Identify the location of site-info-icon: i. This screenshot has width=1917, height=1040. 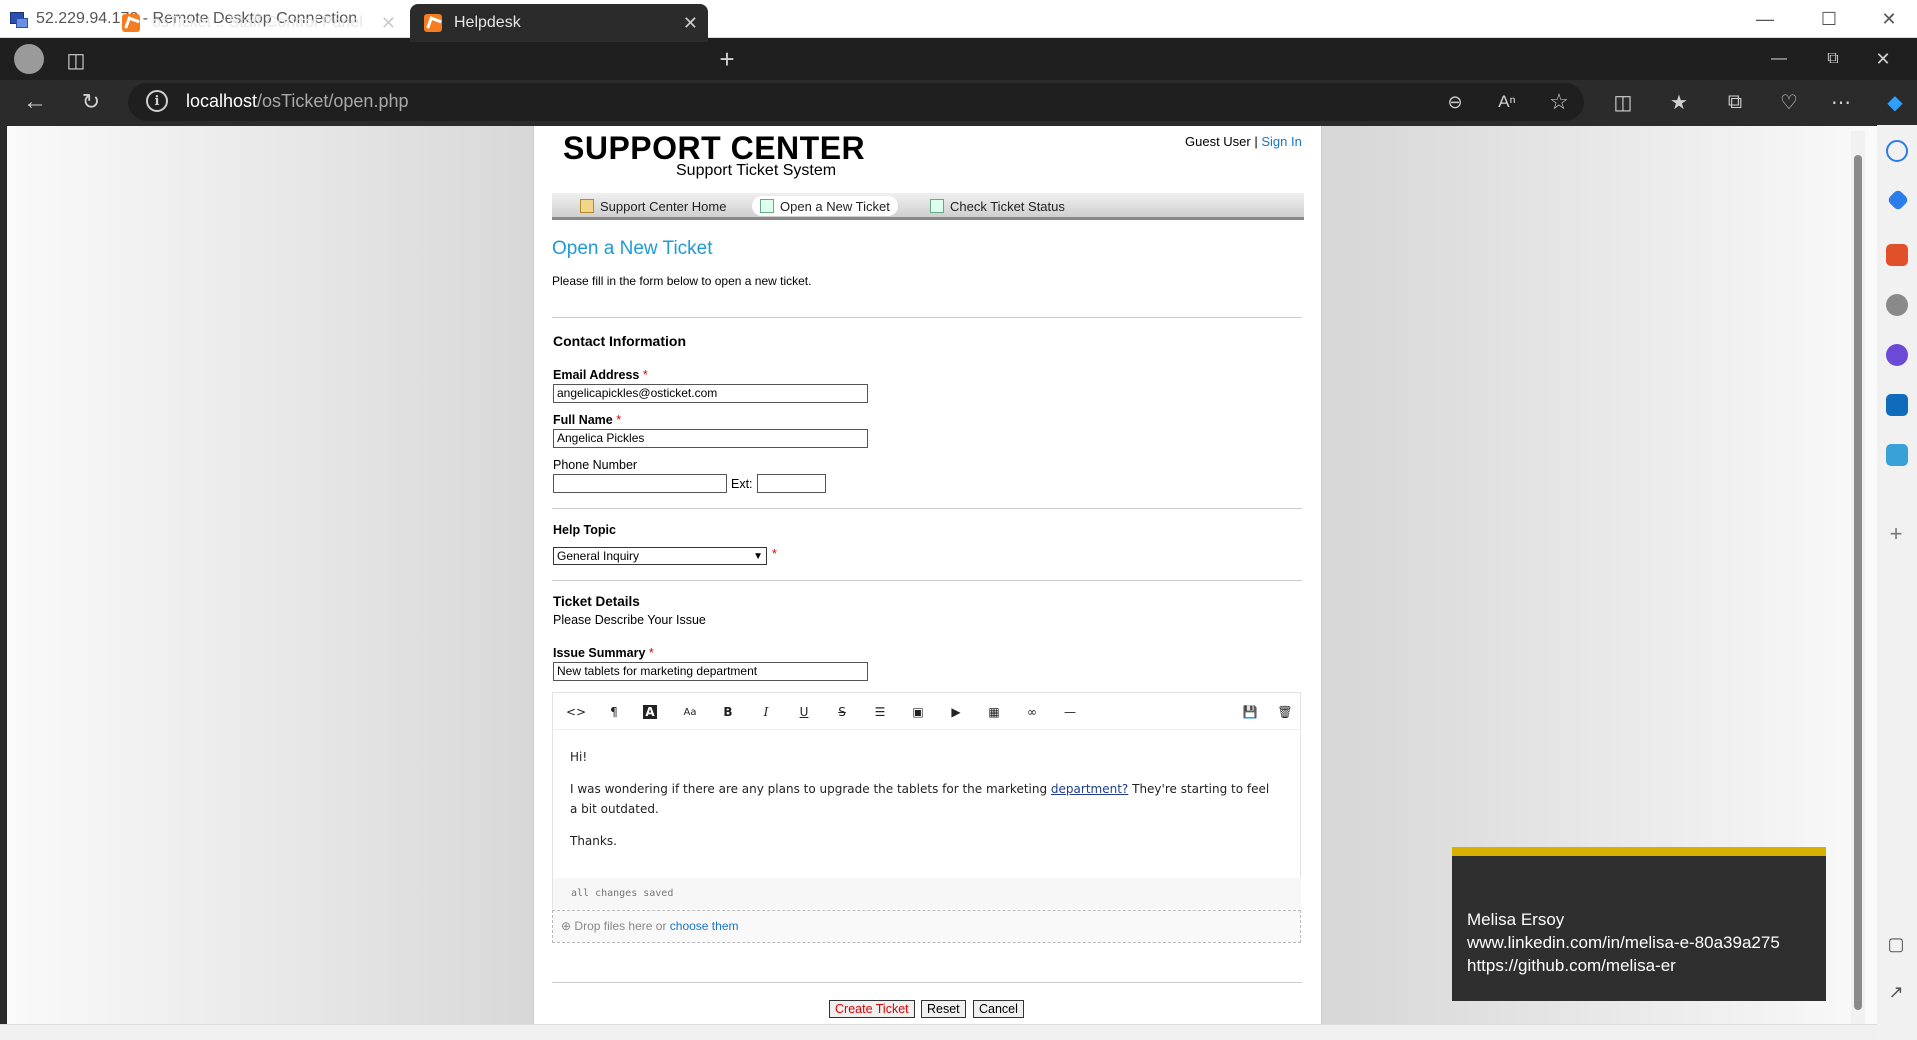
(157, 101).